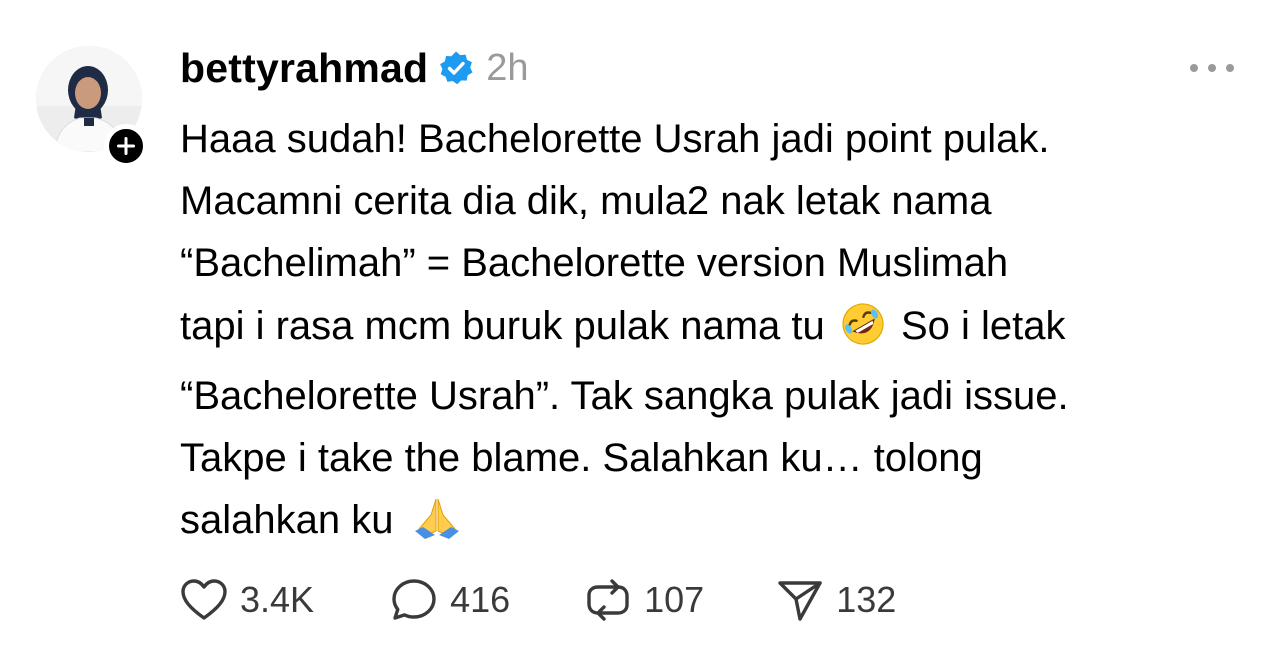 The image size is (1280, 665). Describe the element at coordinates (480, 599) in the screenshot. I see `reply-count: 416` at that location.